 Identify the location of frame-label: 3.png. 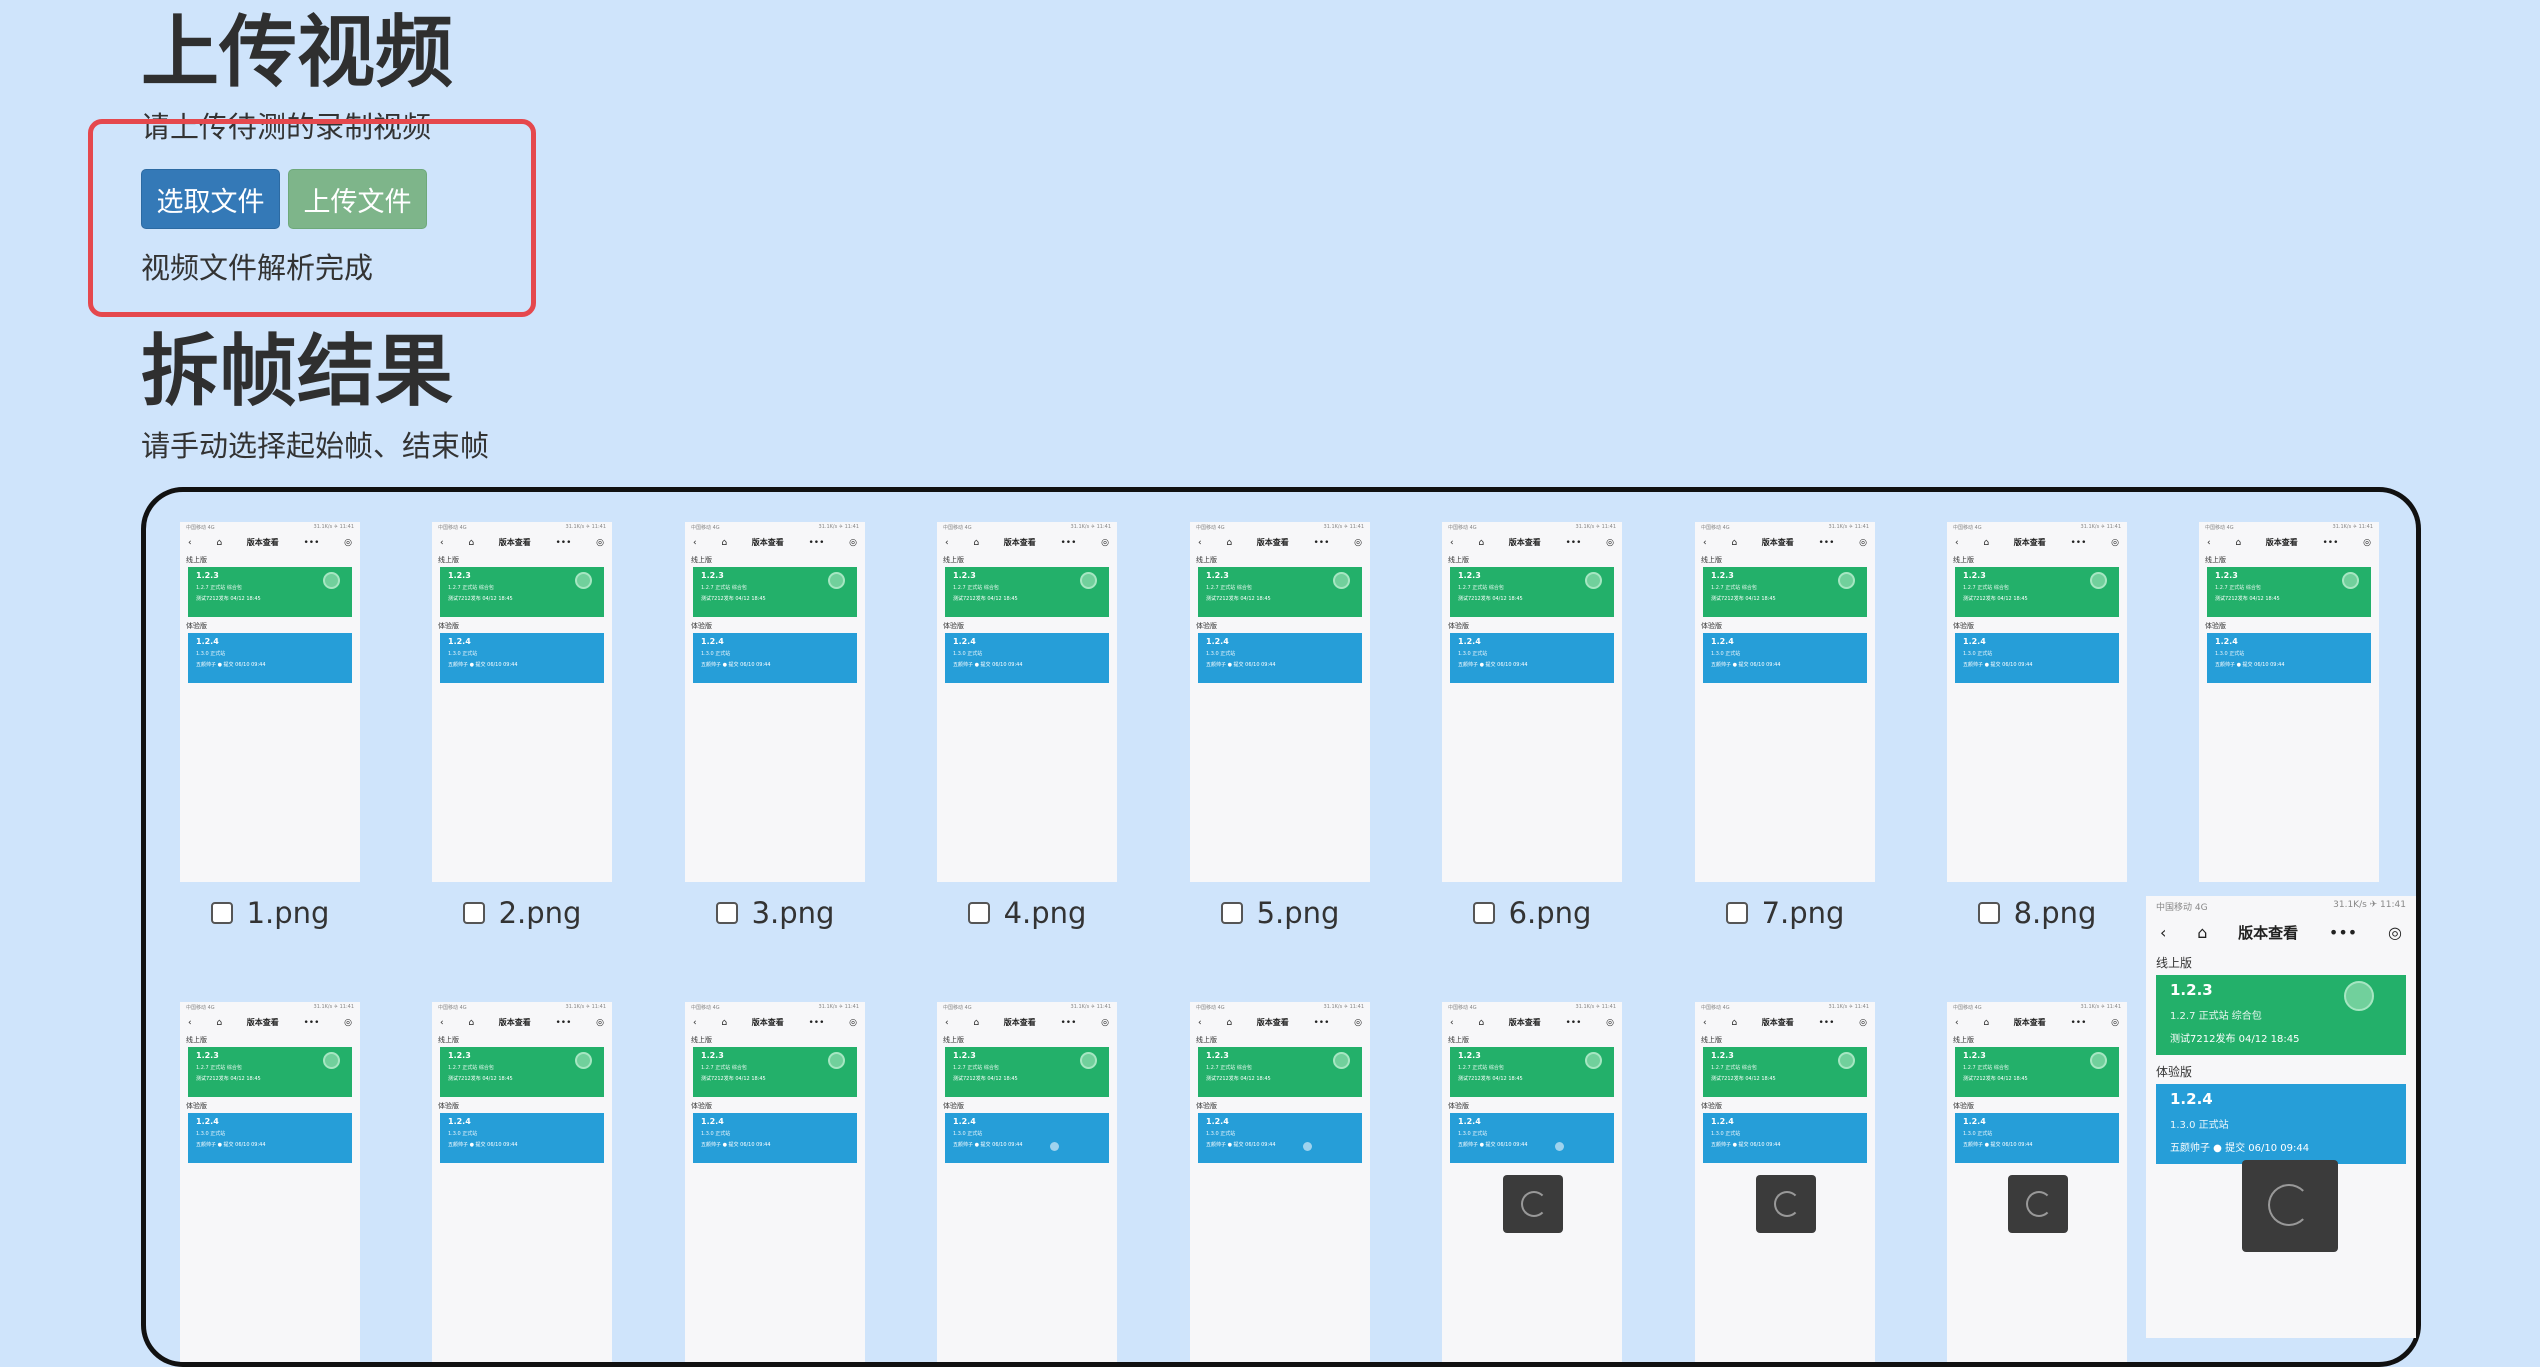
(775, 913).